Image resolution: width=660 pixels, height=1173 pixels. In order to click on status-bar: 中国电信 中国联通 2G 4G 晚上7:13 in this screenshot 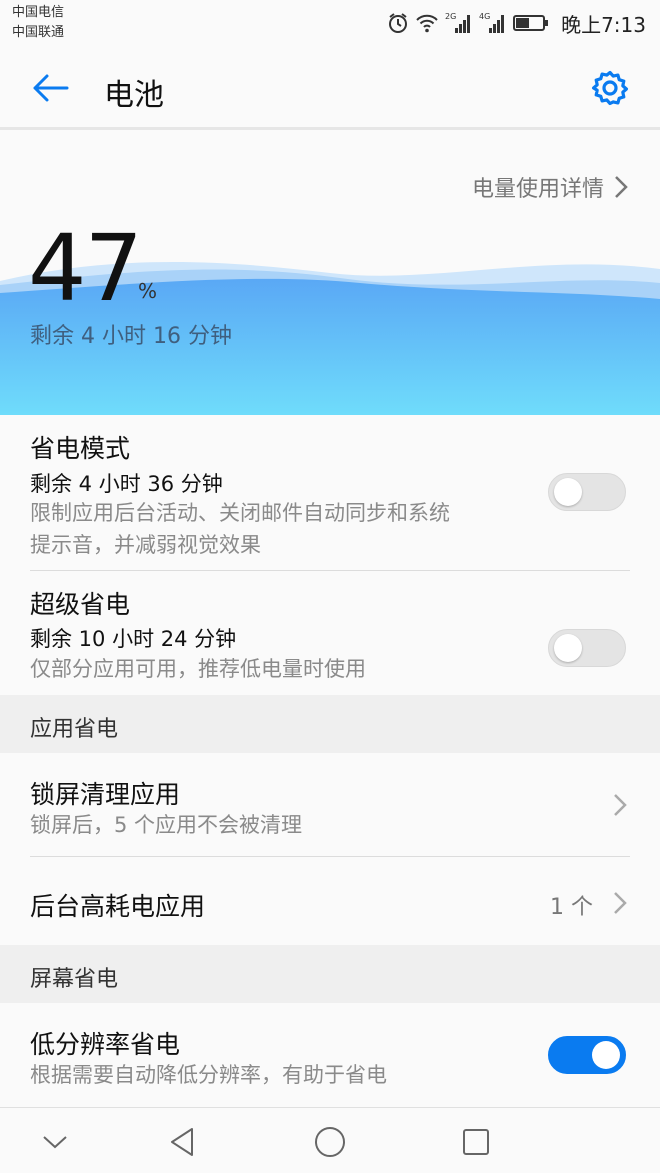, I will do `click(330, 23)`.